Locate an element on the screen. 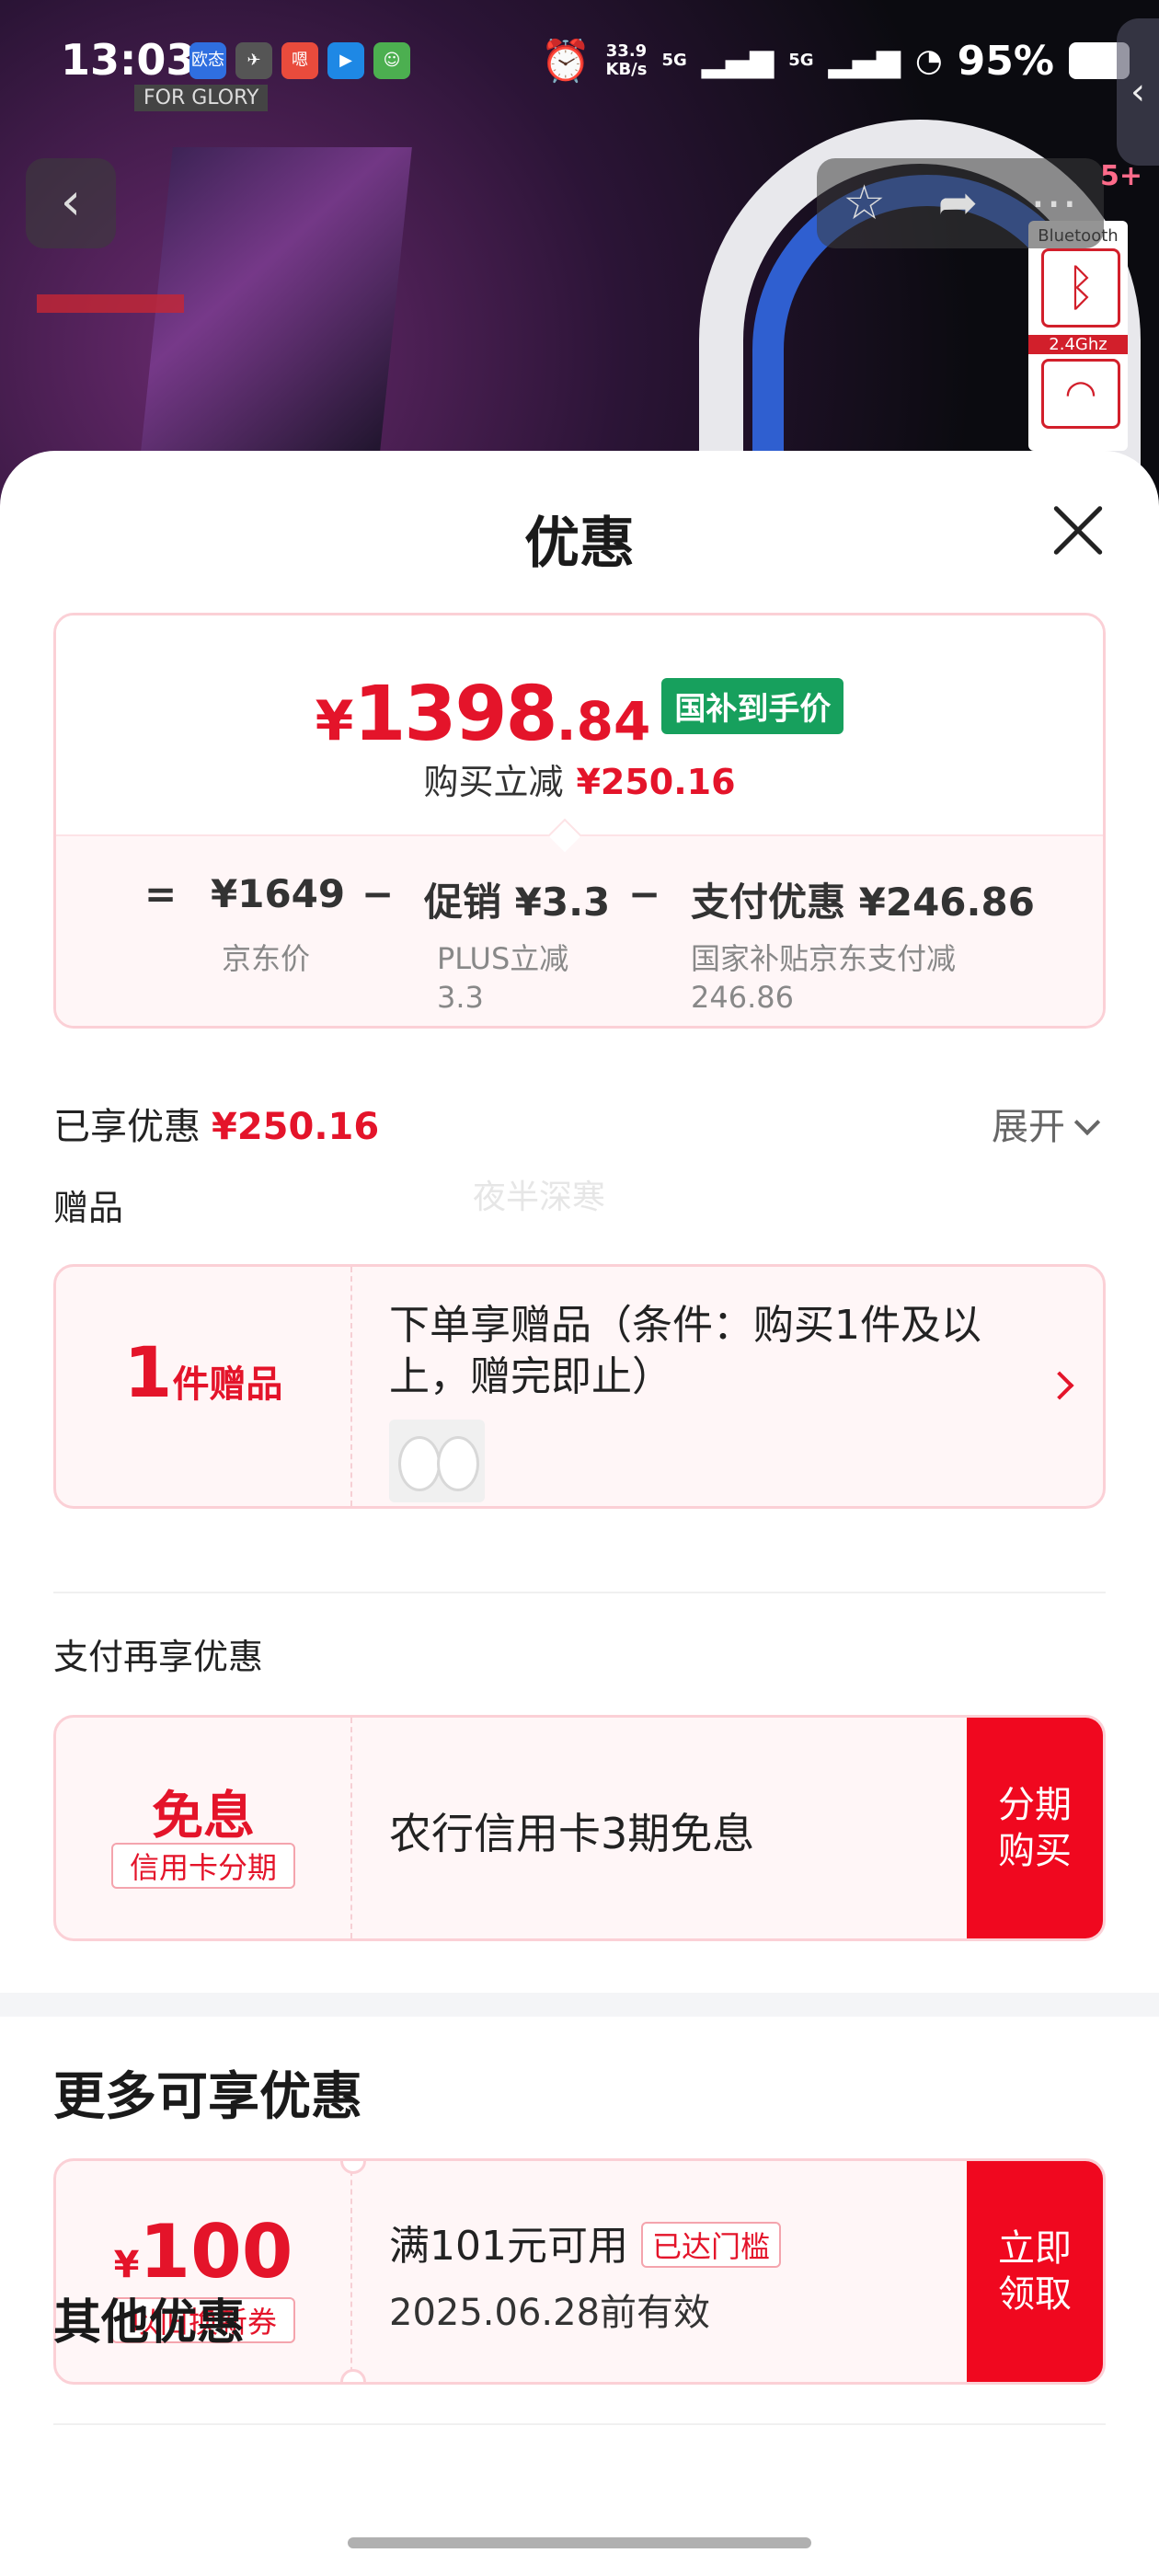 The height and width of the screenshot is (2576, 1159). pay-section-label: 支付再享优惠 is located at coordinates (158, 1657).